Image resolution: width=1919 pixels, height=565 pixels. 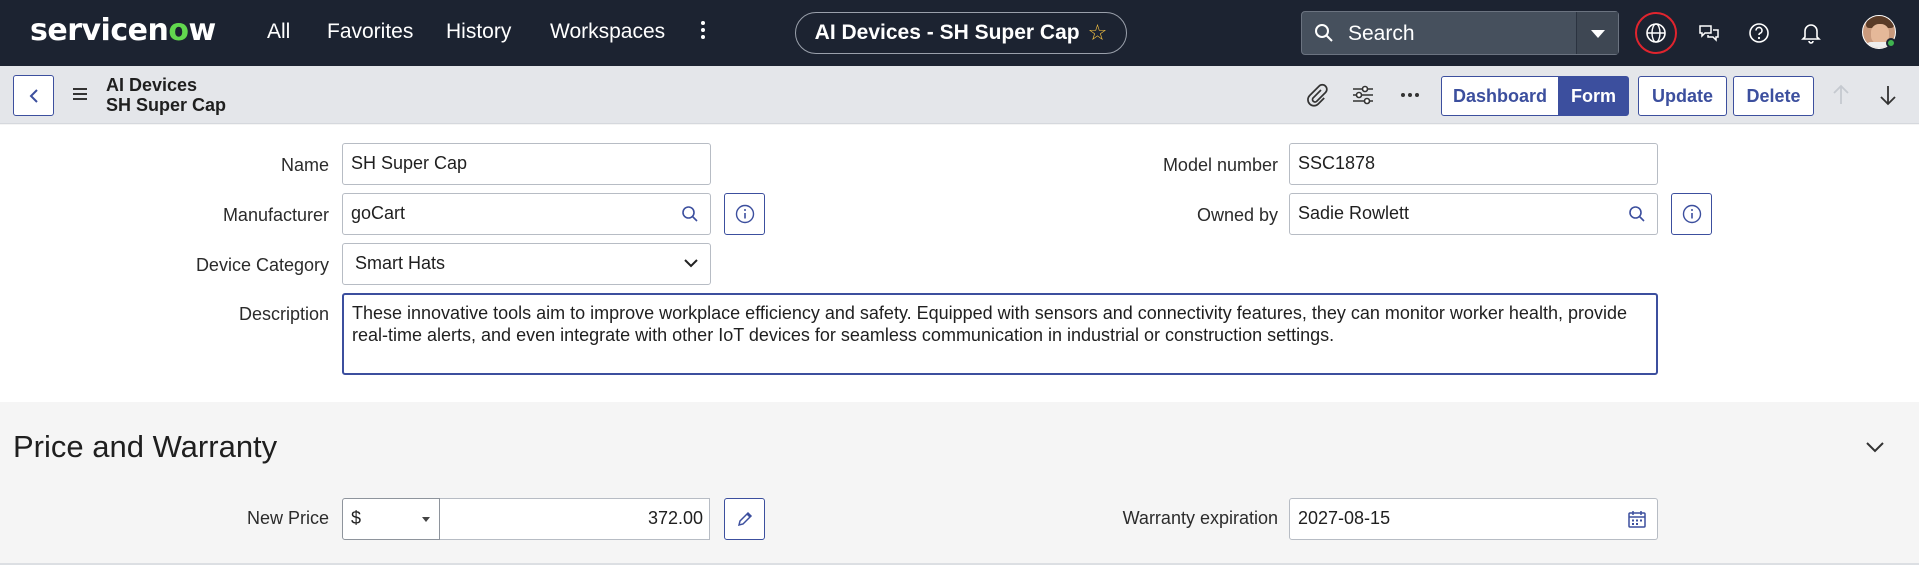 What do you see at coordinates (691, 263) in the screenshot?
I see `chevron-down-icon` at bounding box center [691, 263].